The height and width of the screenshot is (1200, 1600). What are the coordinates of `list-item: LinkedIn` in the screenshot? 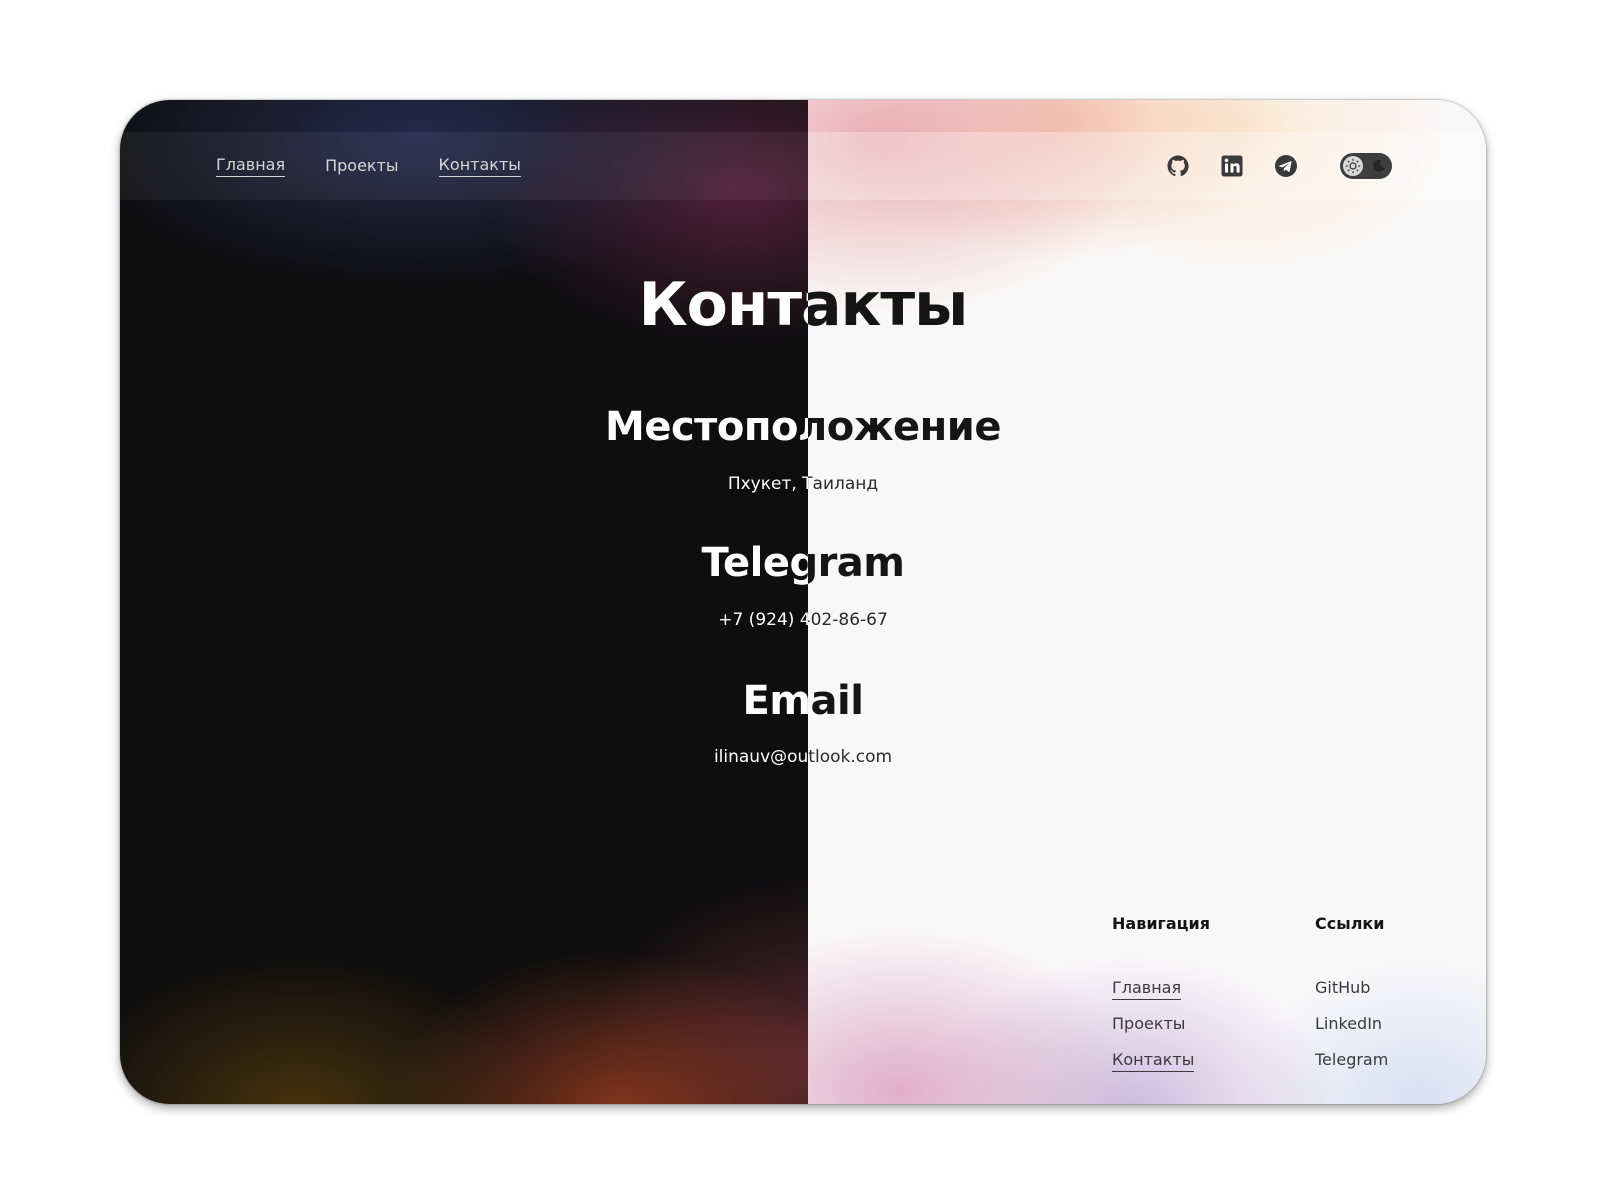 It's located at (1351, 1028).